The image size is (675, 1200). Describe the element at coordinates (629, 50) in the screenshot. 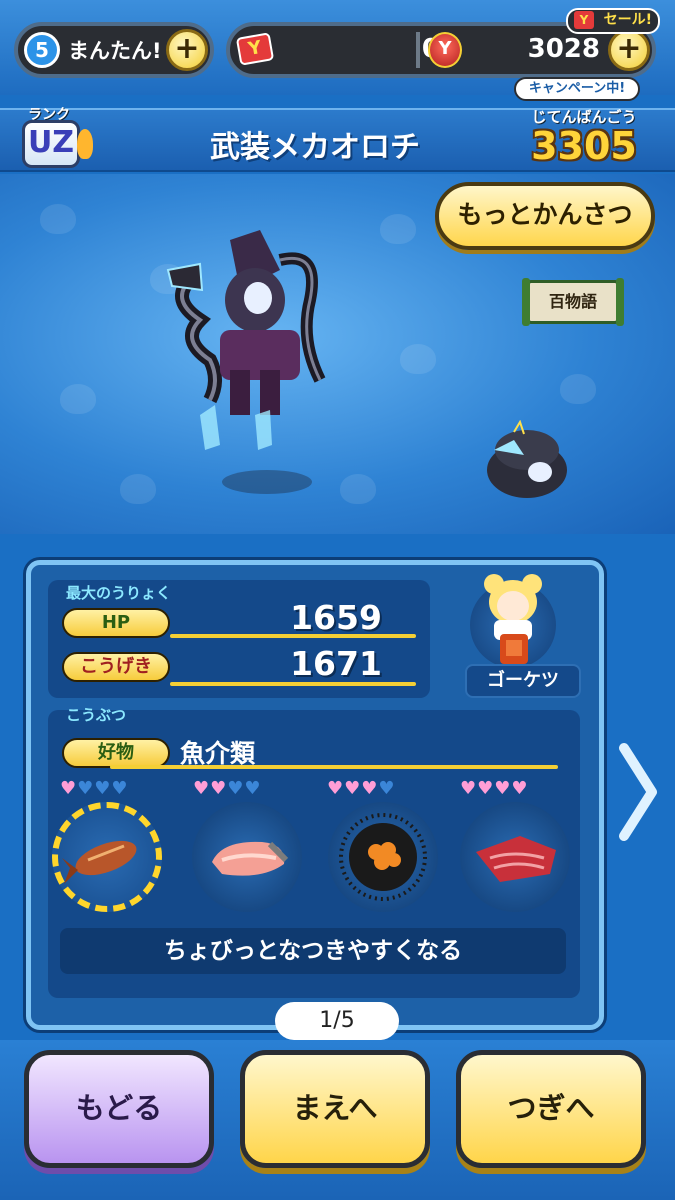

I see `coin-plus-button: +` at that location.